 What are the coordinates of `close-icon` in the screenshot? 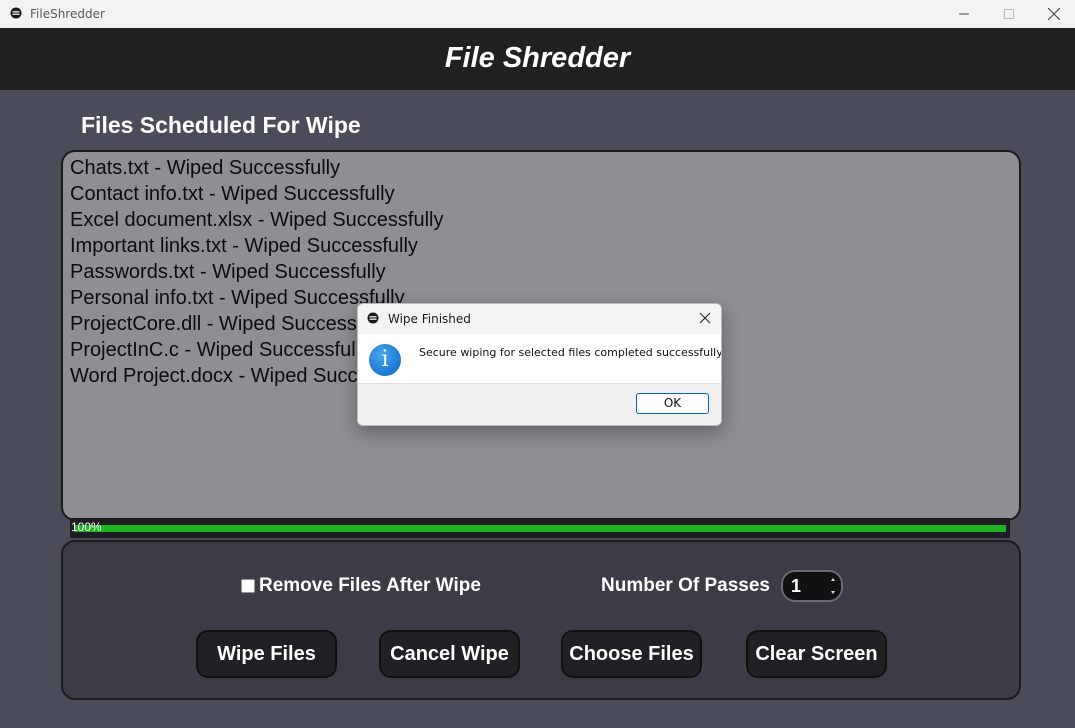 It's located at (1054, 14).